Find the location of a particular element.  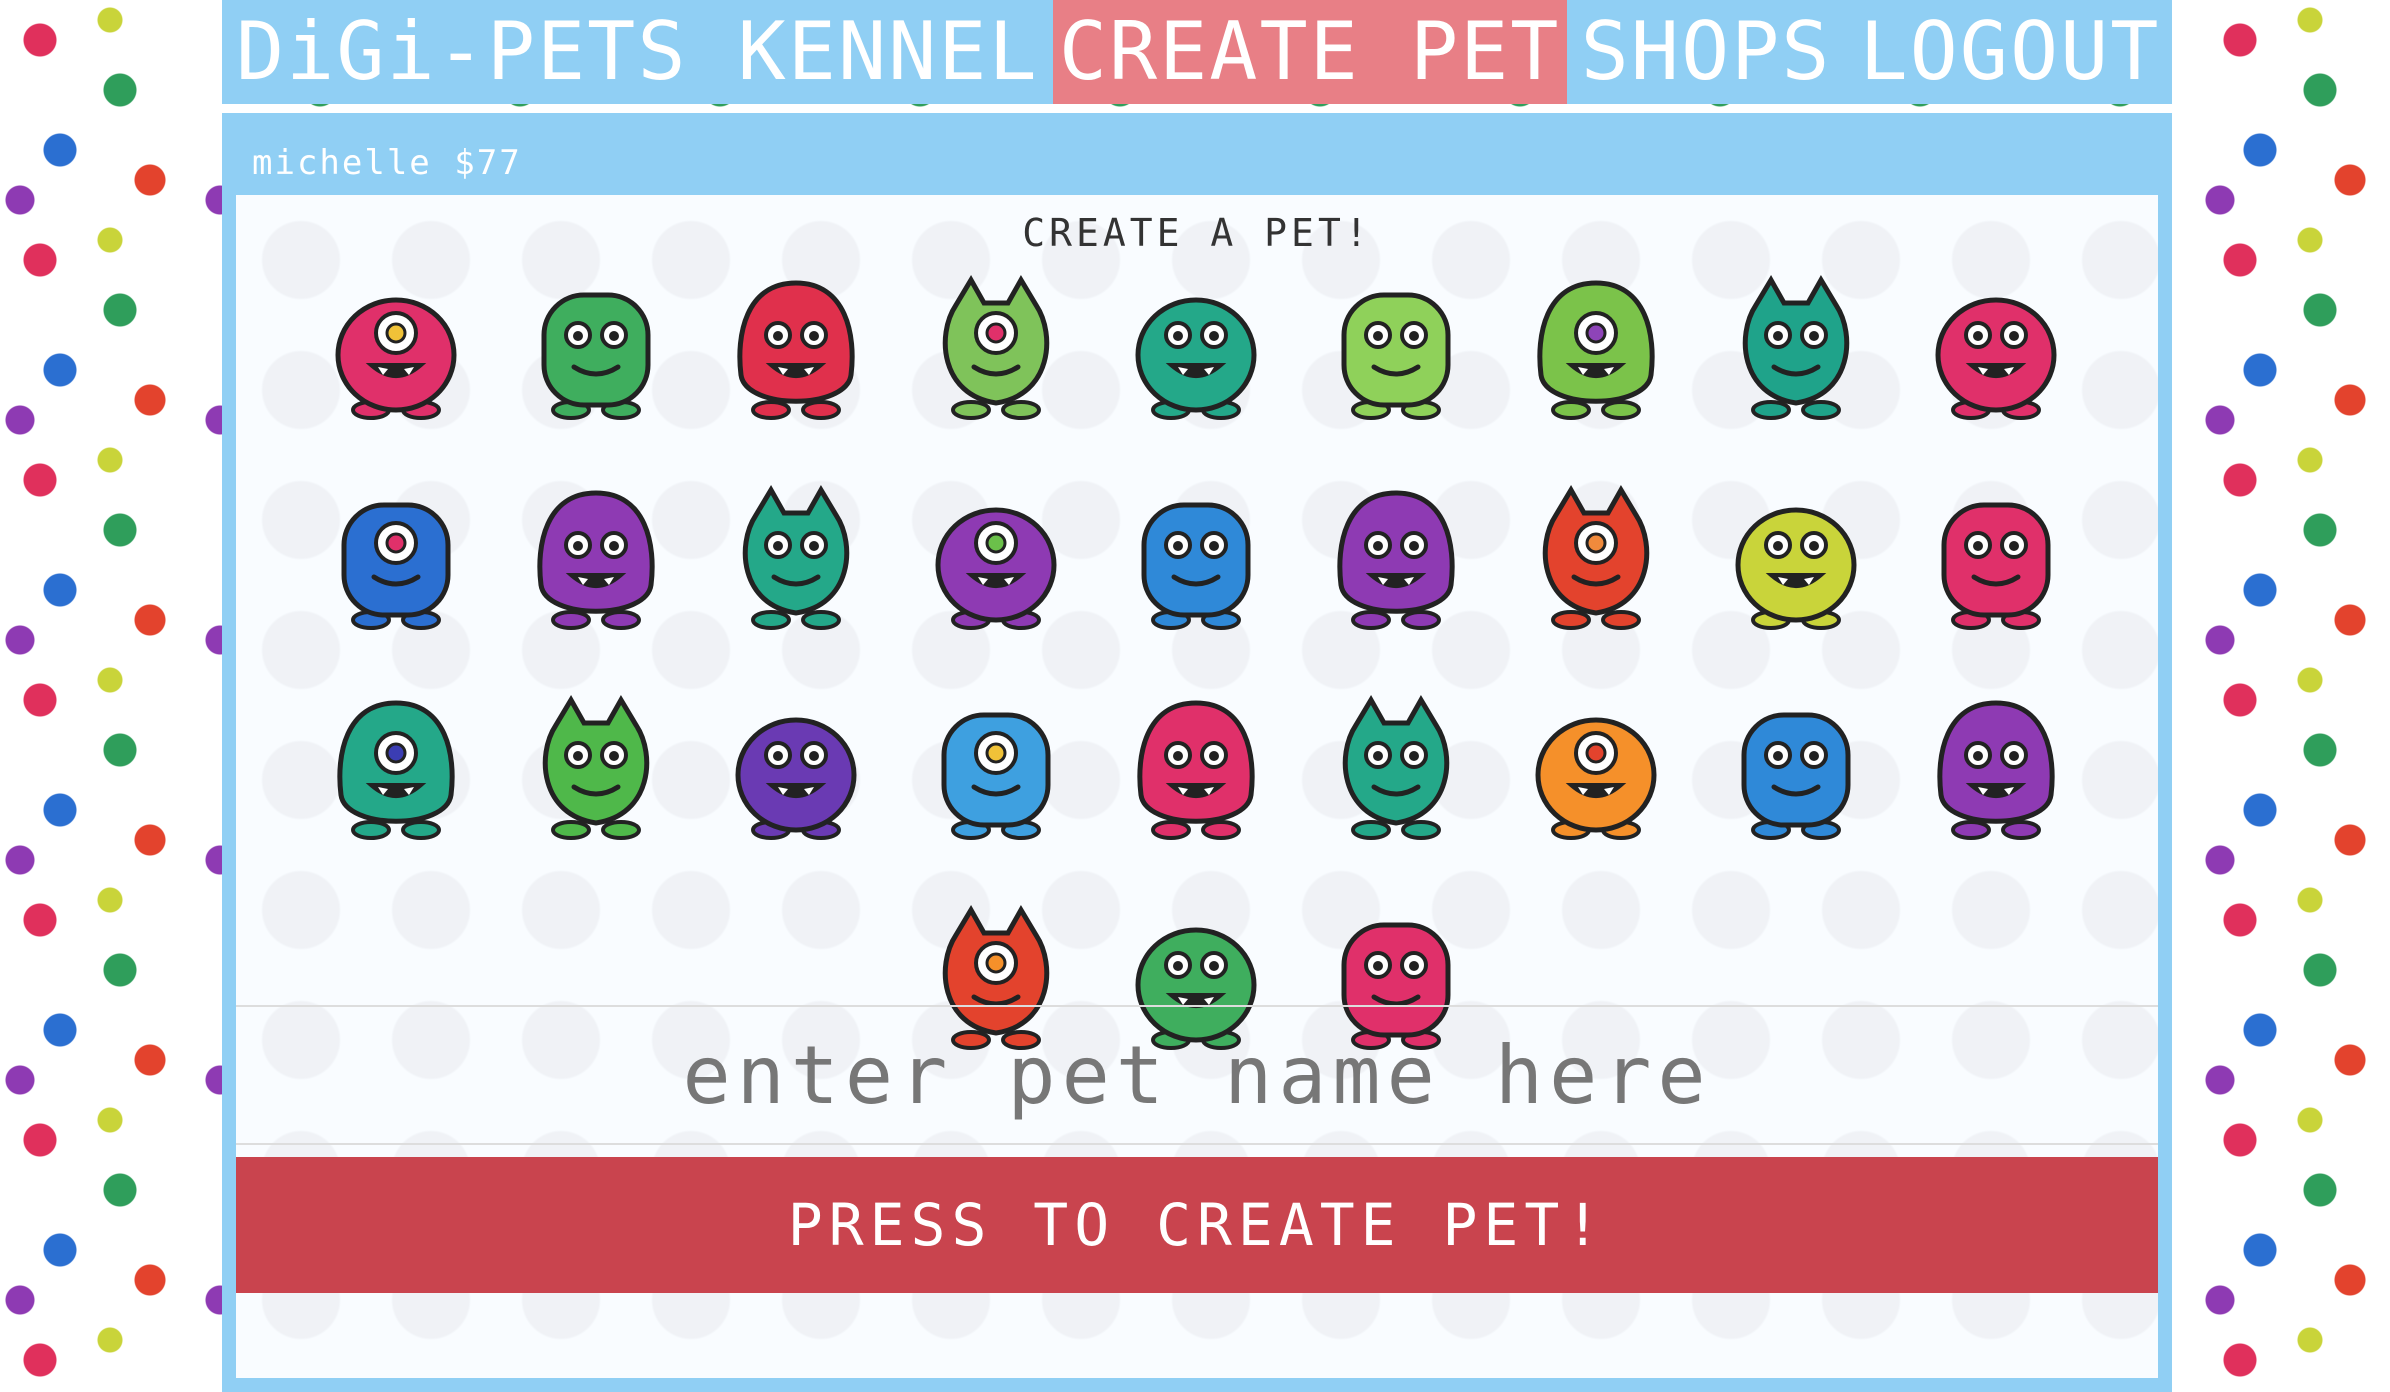

nav-create-pet-link: CREATE PET is located at coordinates (1309, 52).